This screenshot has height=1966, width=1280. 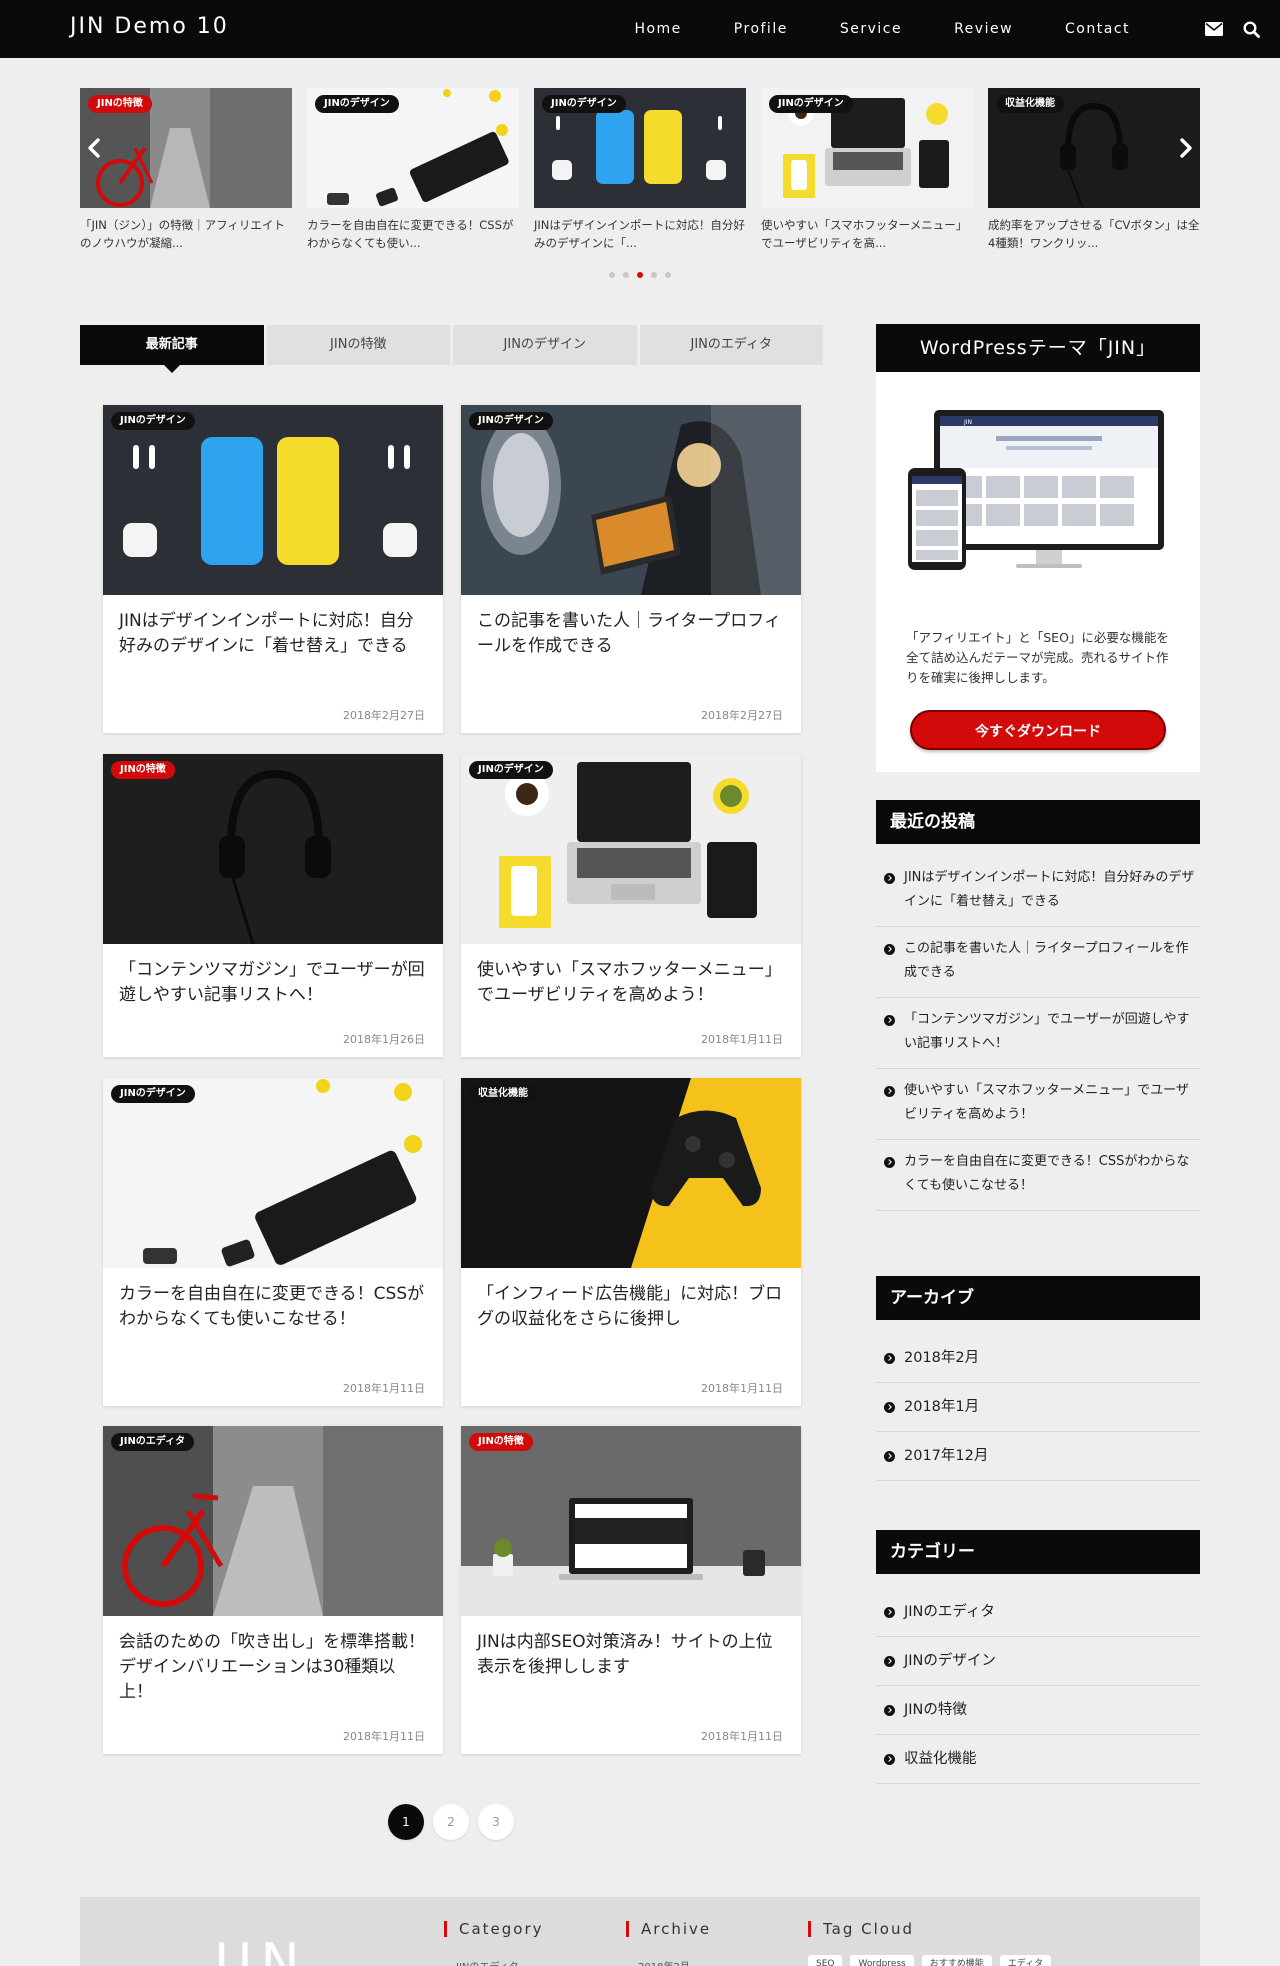 What do you see at coordinates (1038, 1552) in the screenshot?
I see `category-heading: カテゴリー` at bounding box center [1038, 1552].